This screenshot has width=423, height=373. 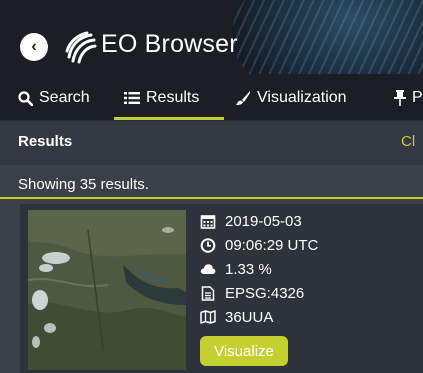 I want to click on paintbrush-icon, so click(x=243, y=98).